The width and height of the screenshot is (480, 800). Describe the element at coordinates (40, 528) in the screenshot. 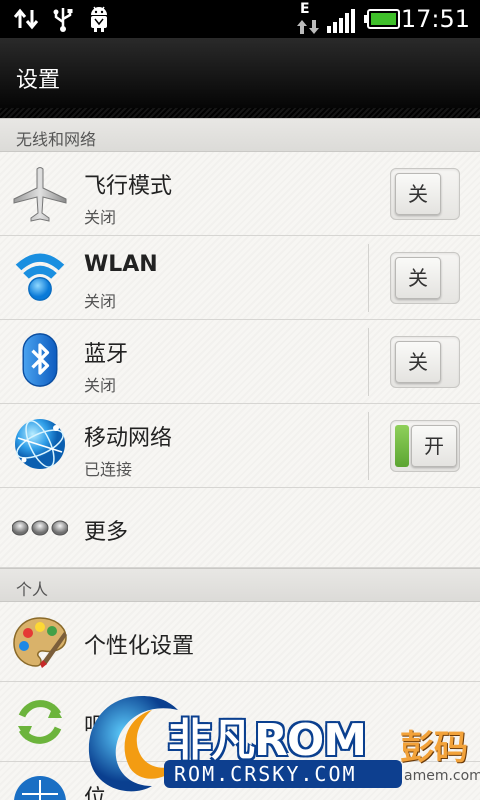

I see `more-dots-icon` at that location.